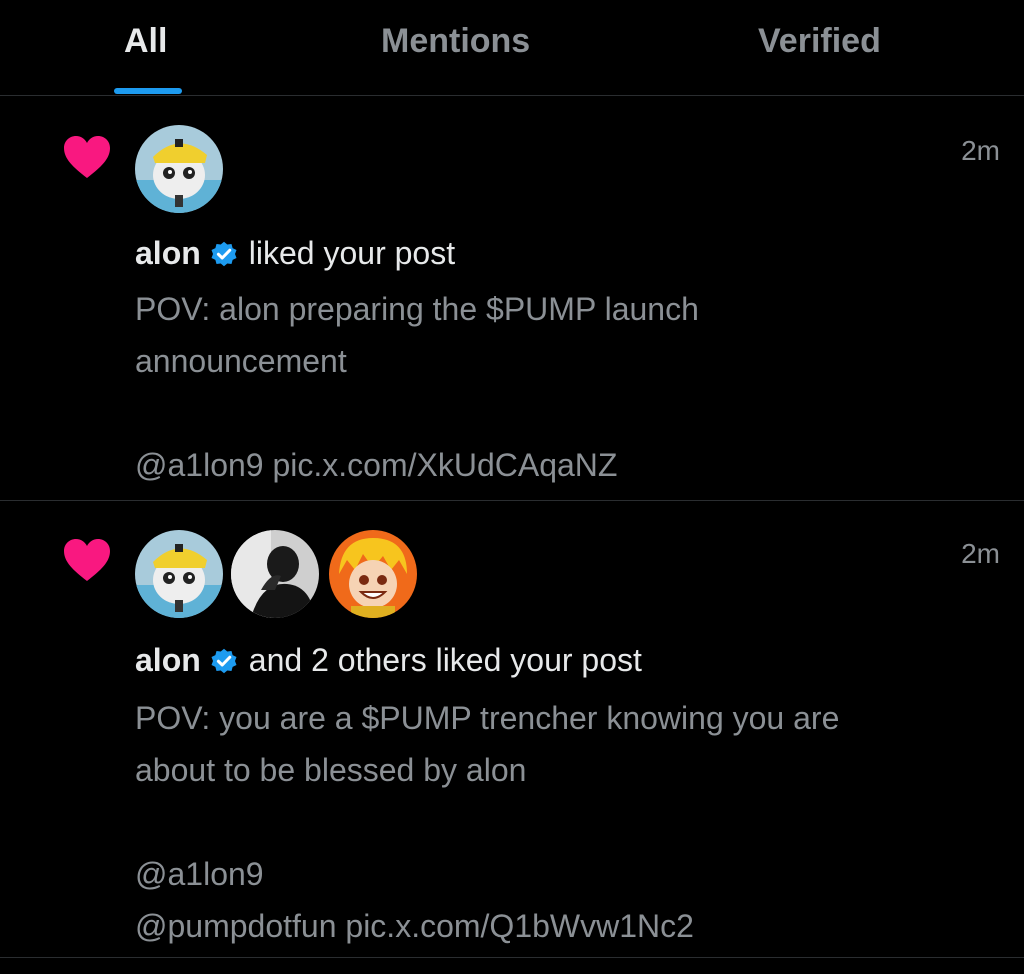  I want to click on notification-tabs: All Mentions Verified, so click(512, 48).